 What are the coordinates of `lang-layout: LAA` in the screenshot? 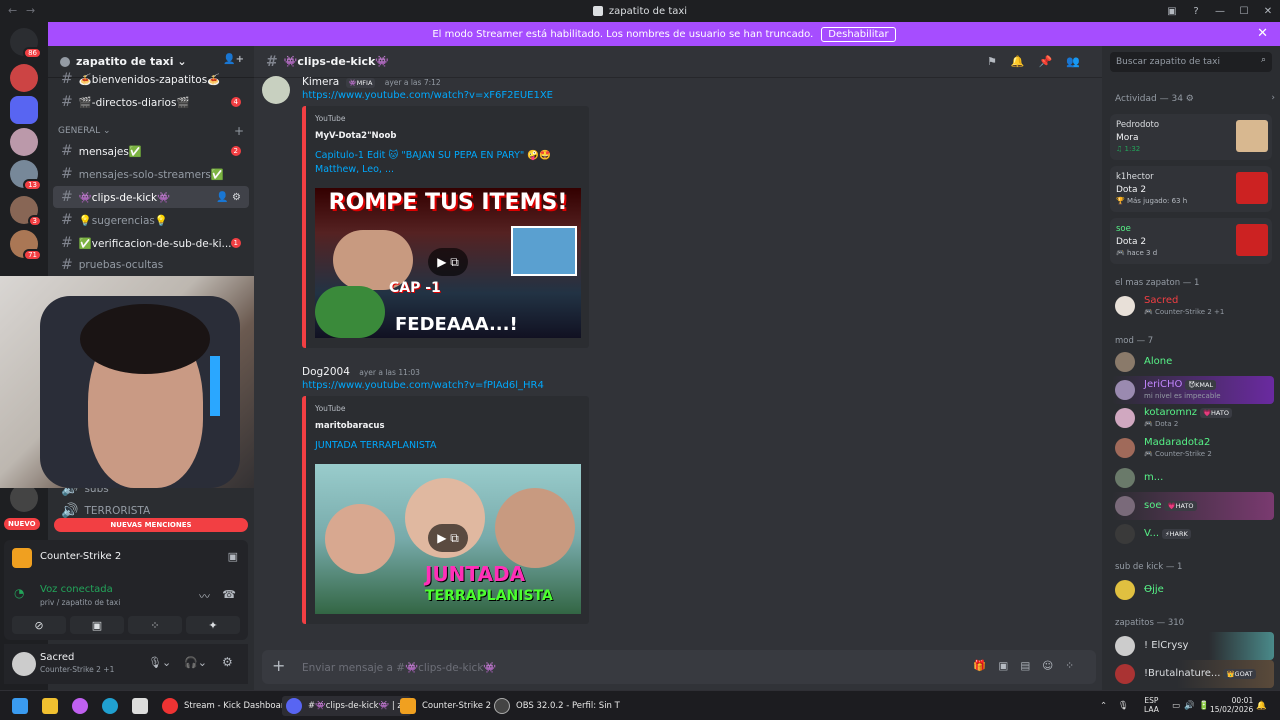 It's located at (1151, 709).